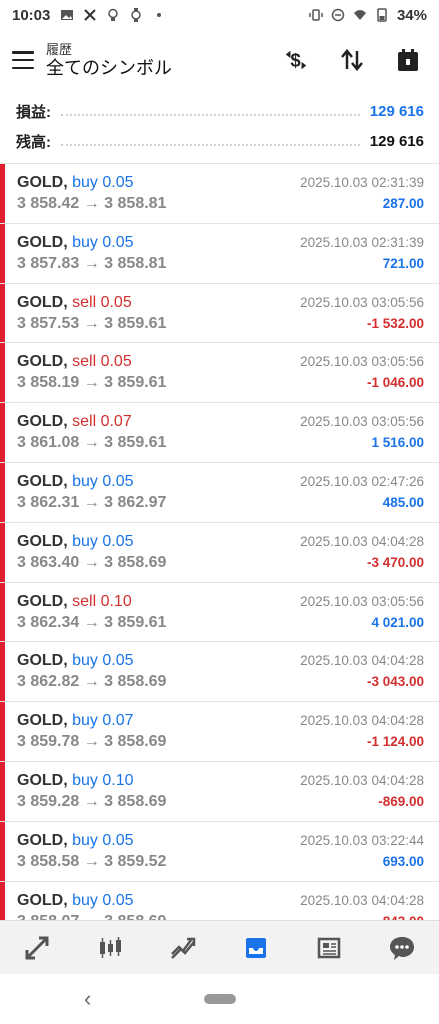 The height and width of the screenshot is (1024, 439). What do you see at coordinates (403, 203) in the screenshot?
I see `trade-profit: 287.00` at bounding box center [403, 203].